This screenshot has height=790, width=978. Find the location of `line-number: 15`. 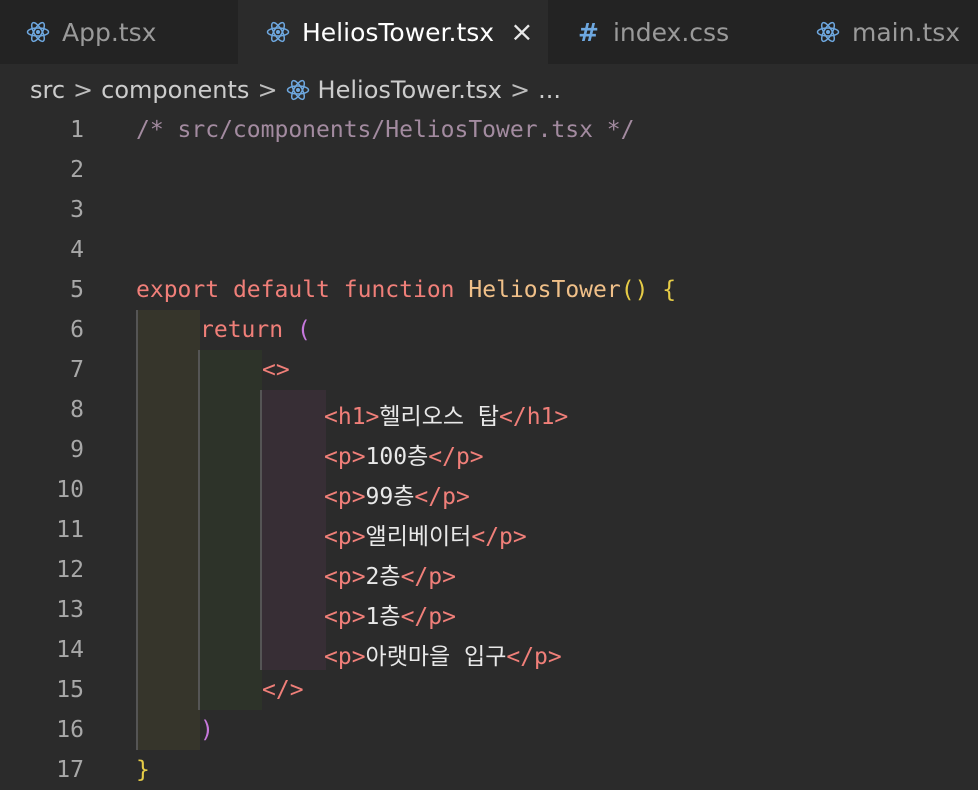

line-number: 15 is located at coordinates (70, 690).